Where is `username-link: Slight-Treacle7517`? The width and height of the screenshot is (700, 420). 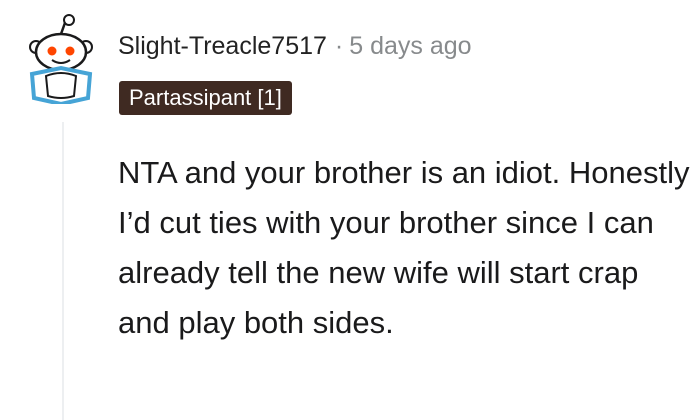 username-link: Slight-Treacle7517 is located at coordinates (222, 46).